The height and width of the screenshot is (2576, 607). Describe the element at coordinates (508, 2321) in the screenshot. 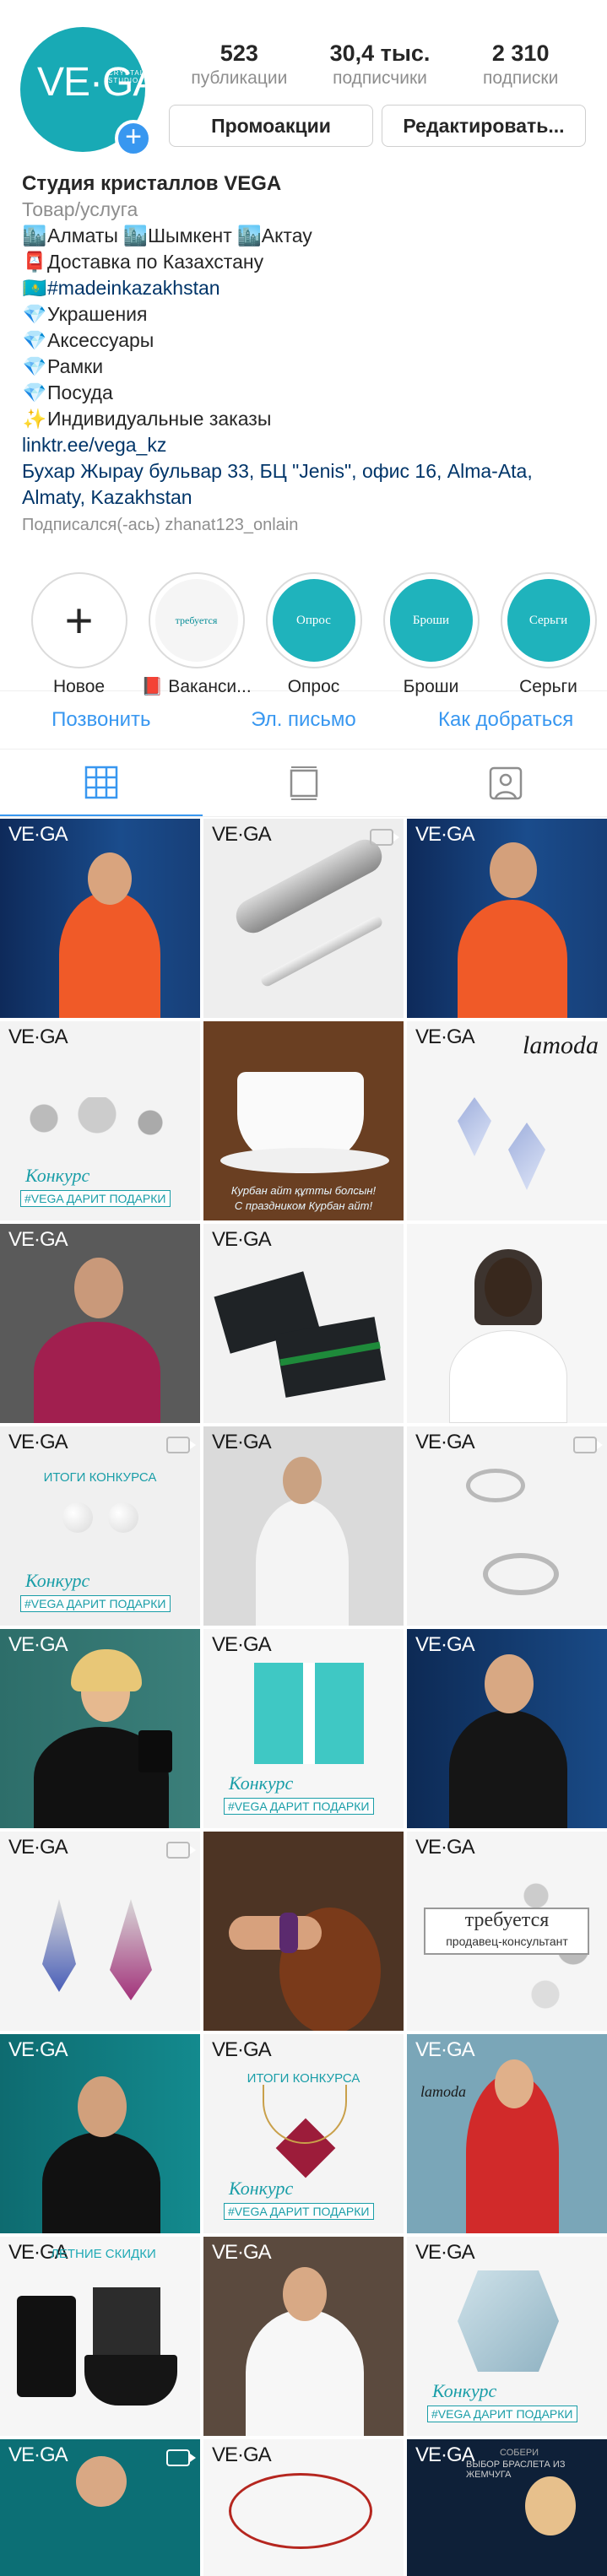

I see `crystal-box` at that location.